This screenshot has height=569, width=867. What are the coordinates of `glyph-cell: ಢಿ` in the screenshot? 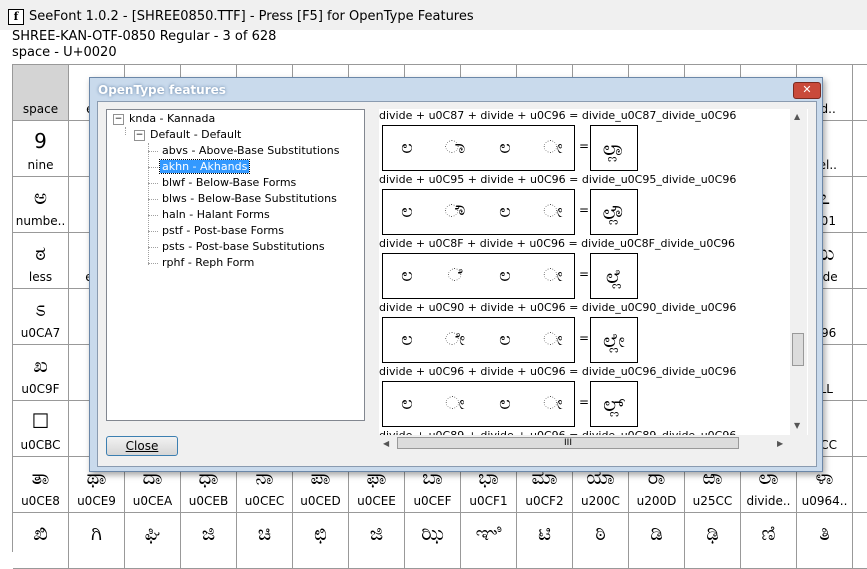 It's located at (713, 541).